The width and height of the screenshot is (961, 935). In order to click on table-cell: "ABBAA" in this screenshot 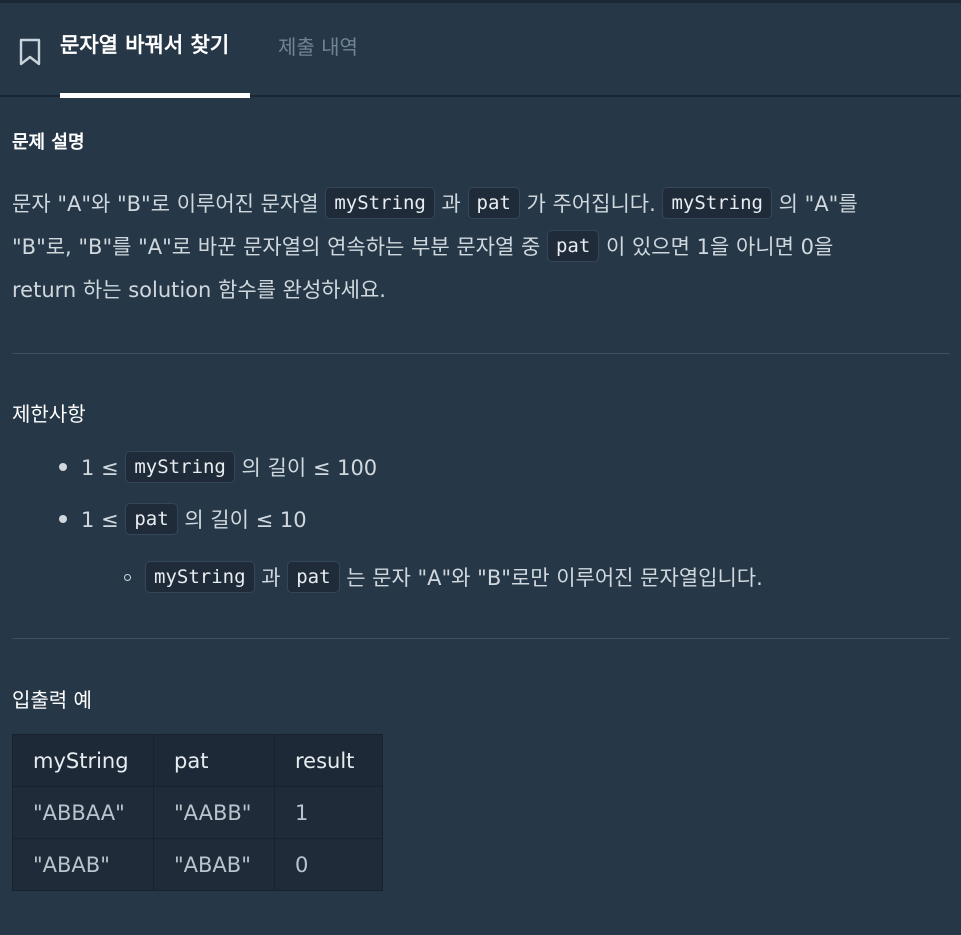, I will do `click(83, 812)`.